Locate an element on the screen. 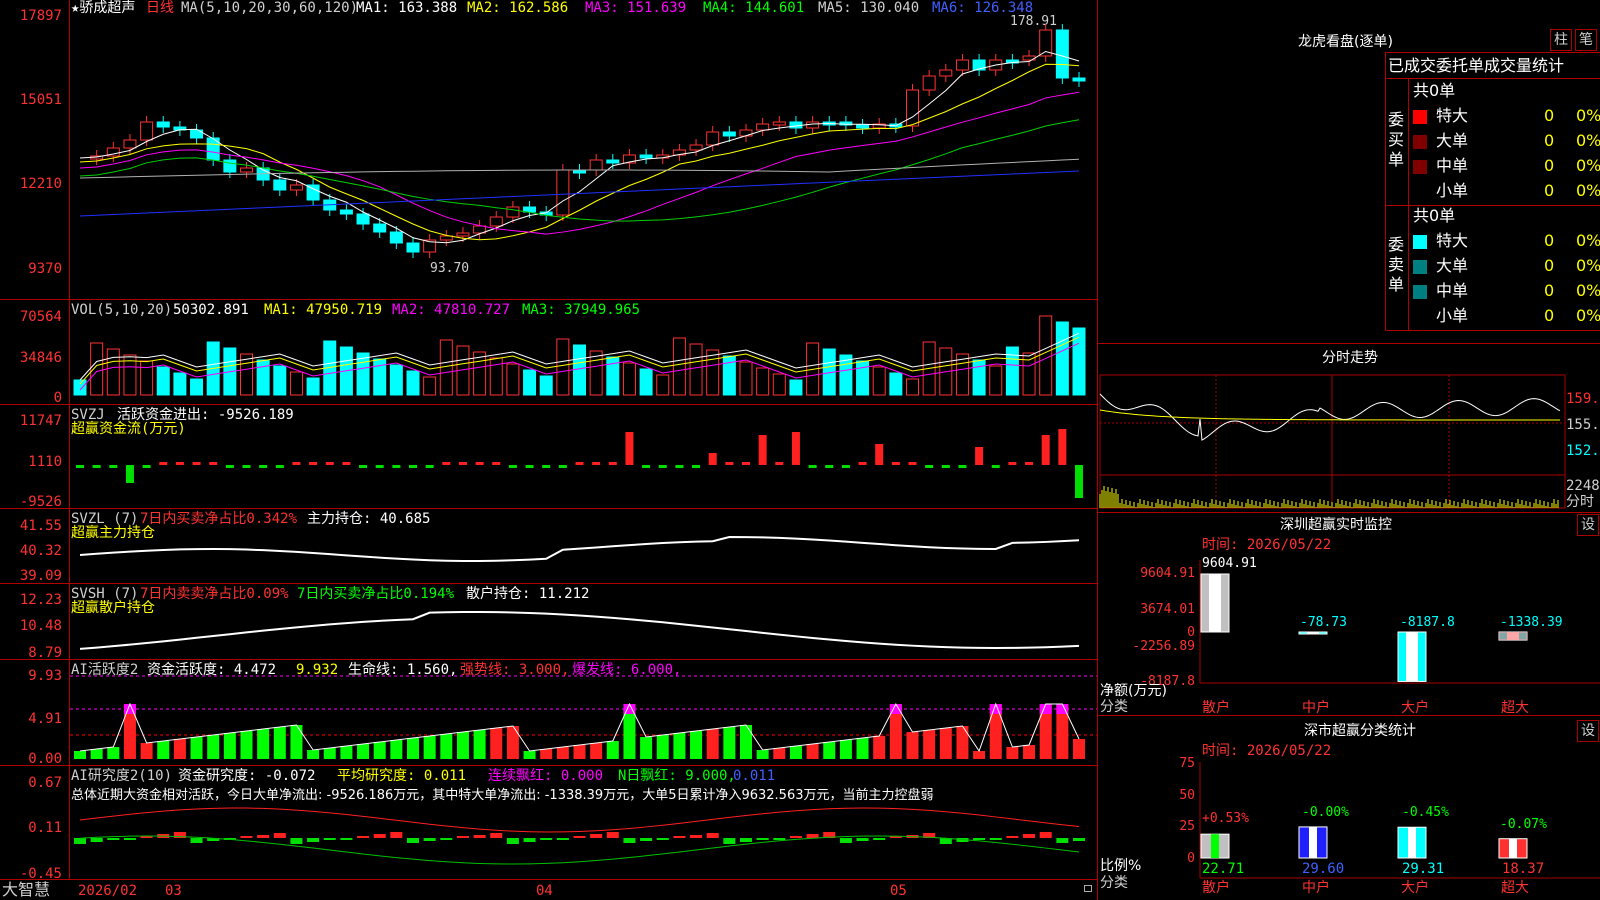 This screenshot has width=1600, height=900. vol-label: 70564 is located at coordinates (40, 317).